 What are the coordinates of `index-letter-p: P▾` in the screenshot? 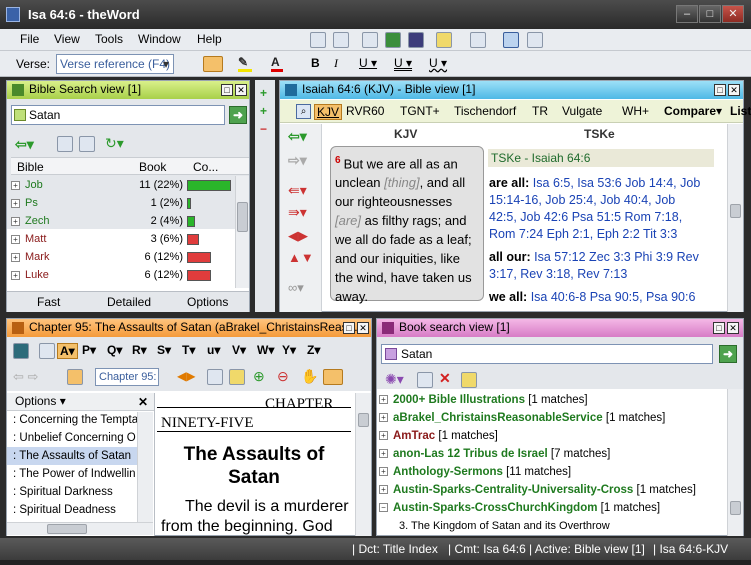 It's located at (89, 350).